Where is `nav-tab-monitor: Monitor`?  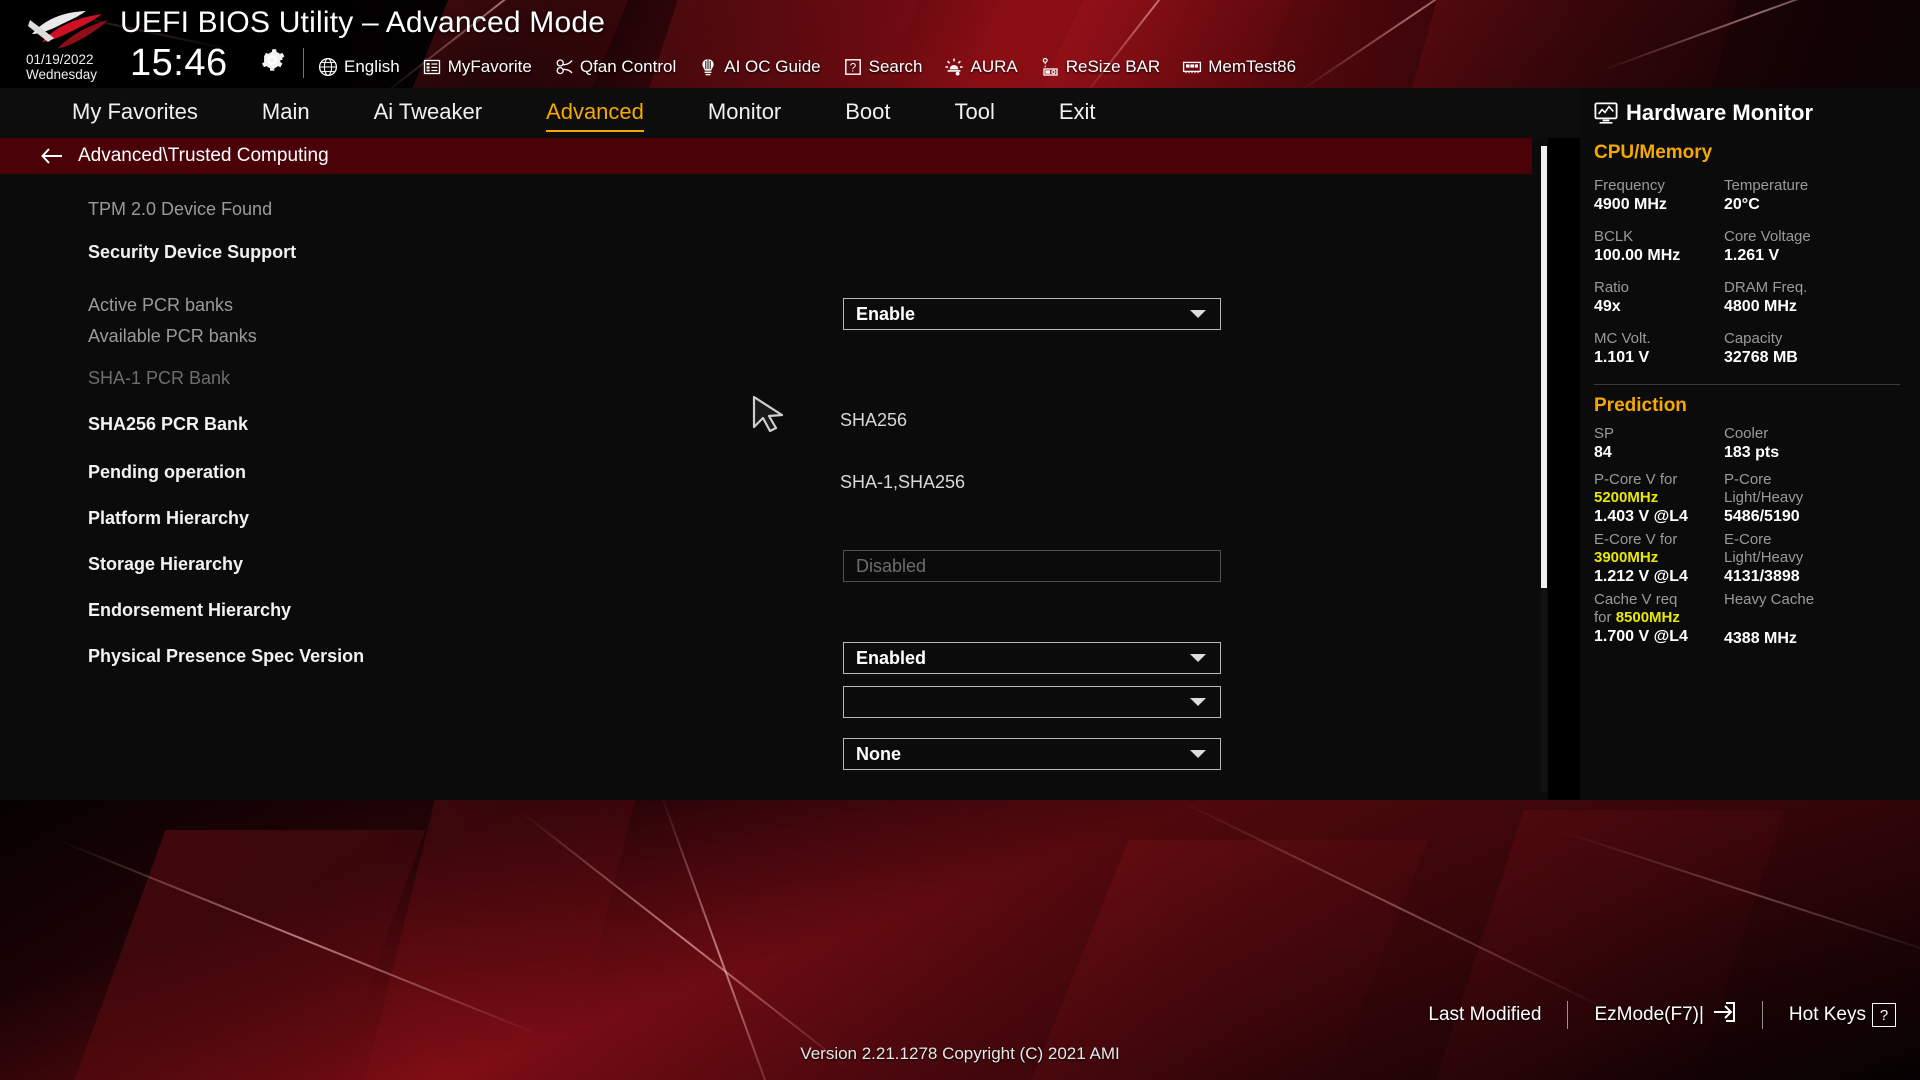
nav-tab-monitor: Monitor is located at coordinates (744, 113).